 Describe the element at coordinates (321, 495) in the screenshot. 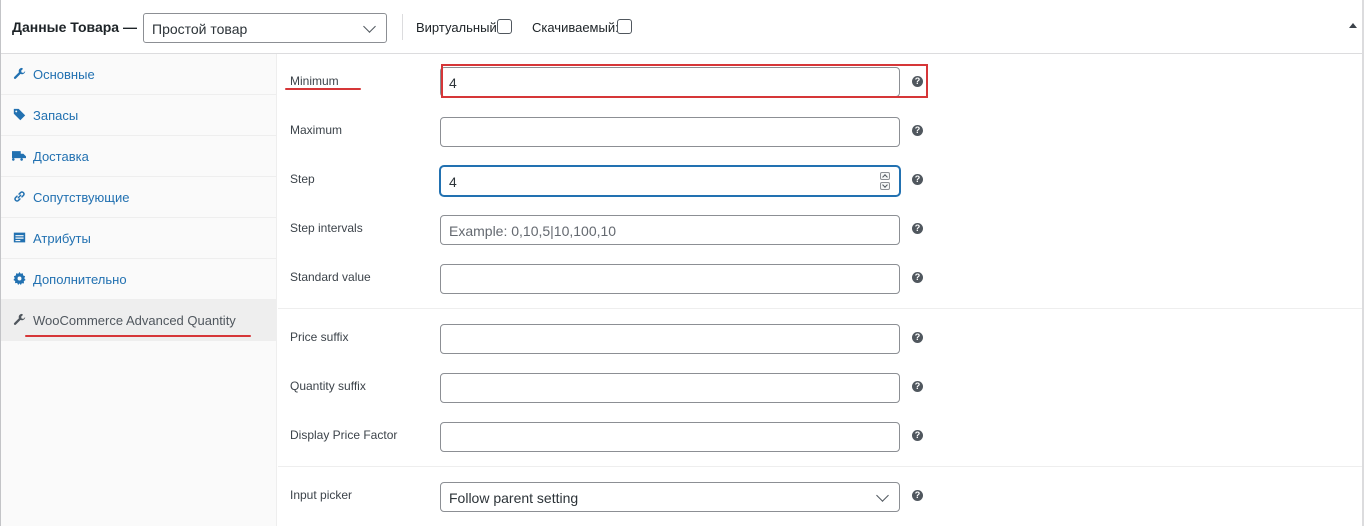

I see `input-picker-label: Input picker` at that location.